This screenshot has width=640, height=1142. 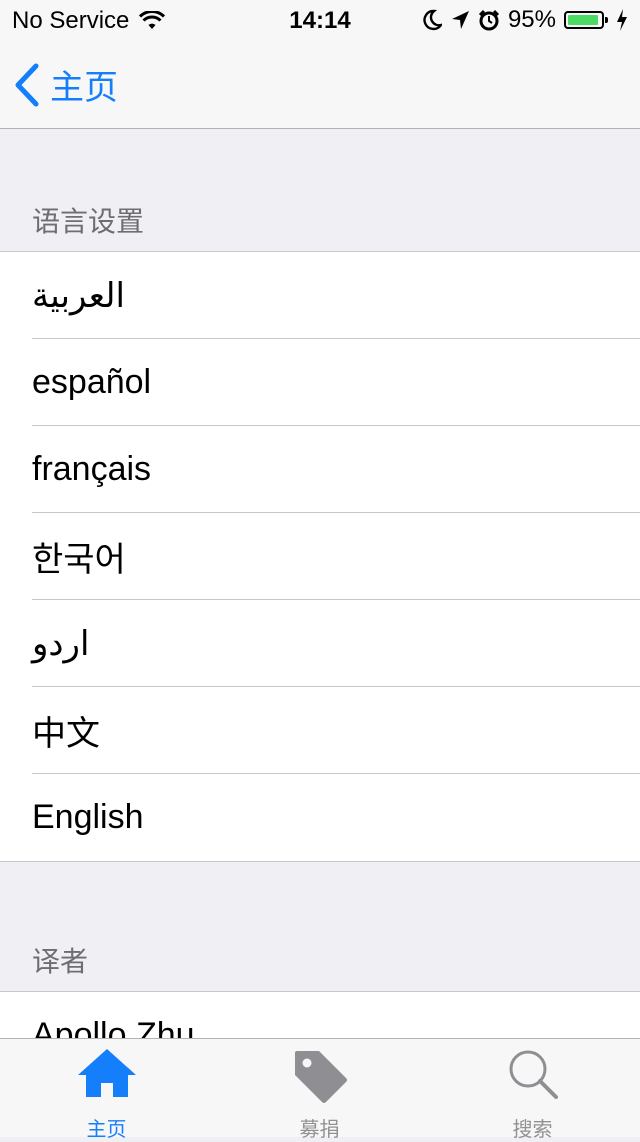 I want to click on location-arrow-icon, so click(x=460, y=20).